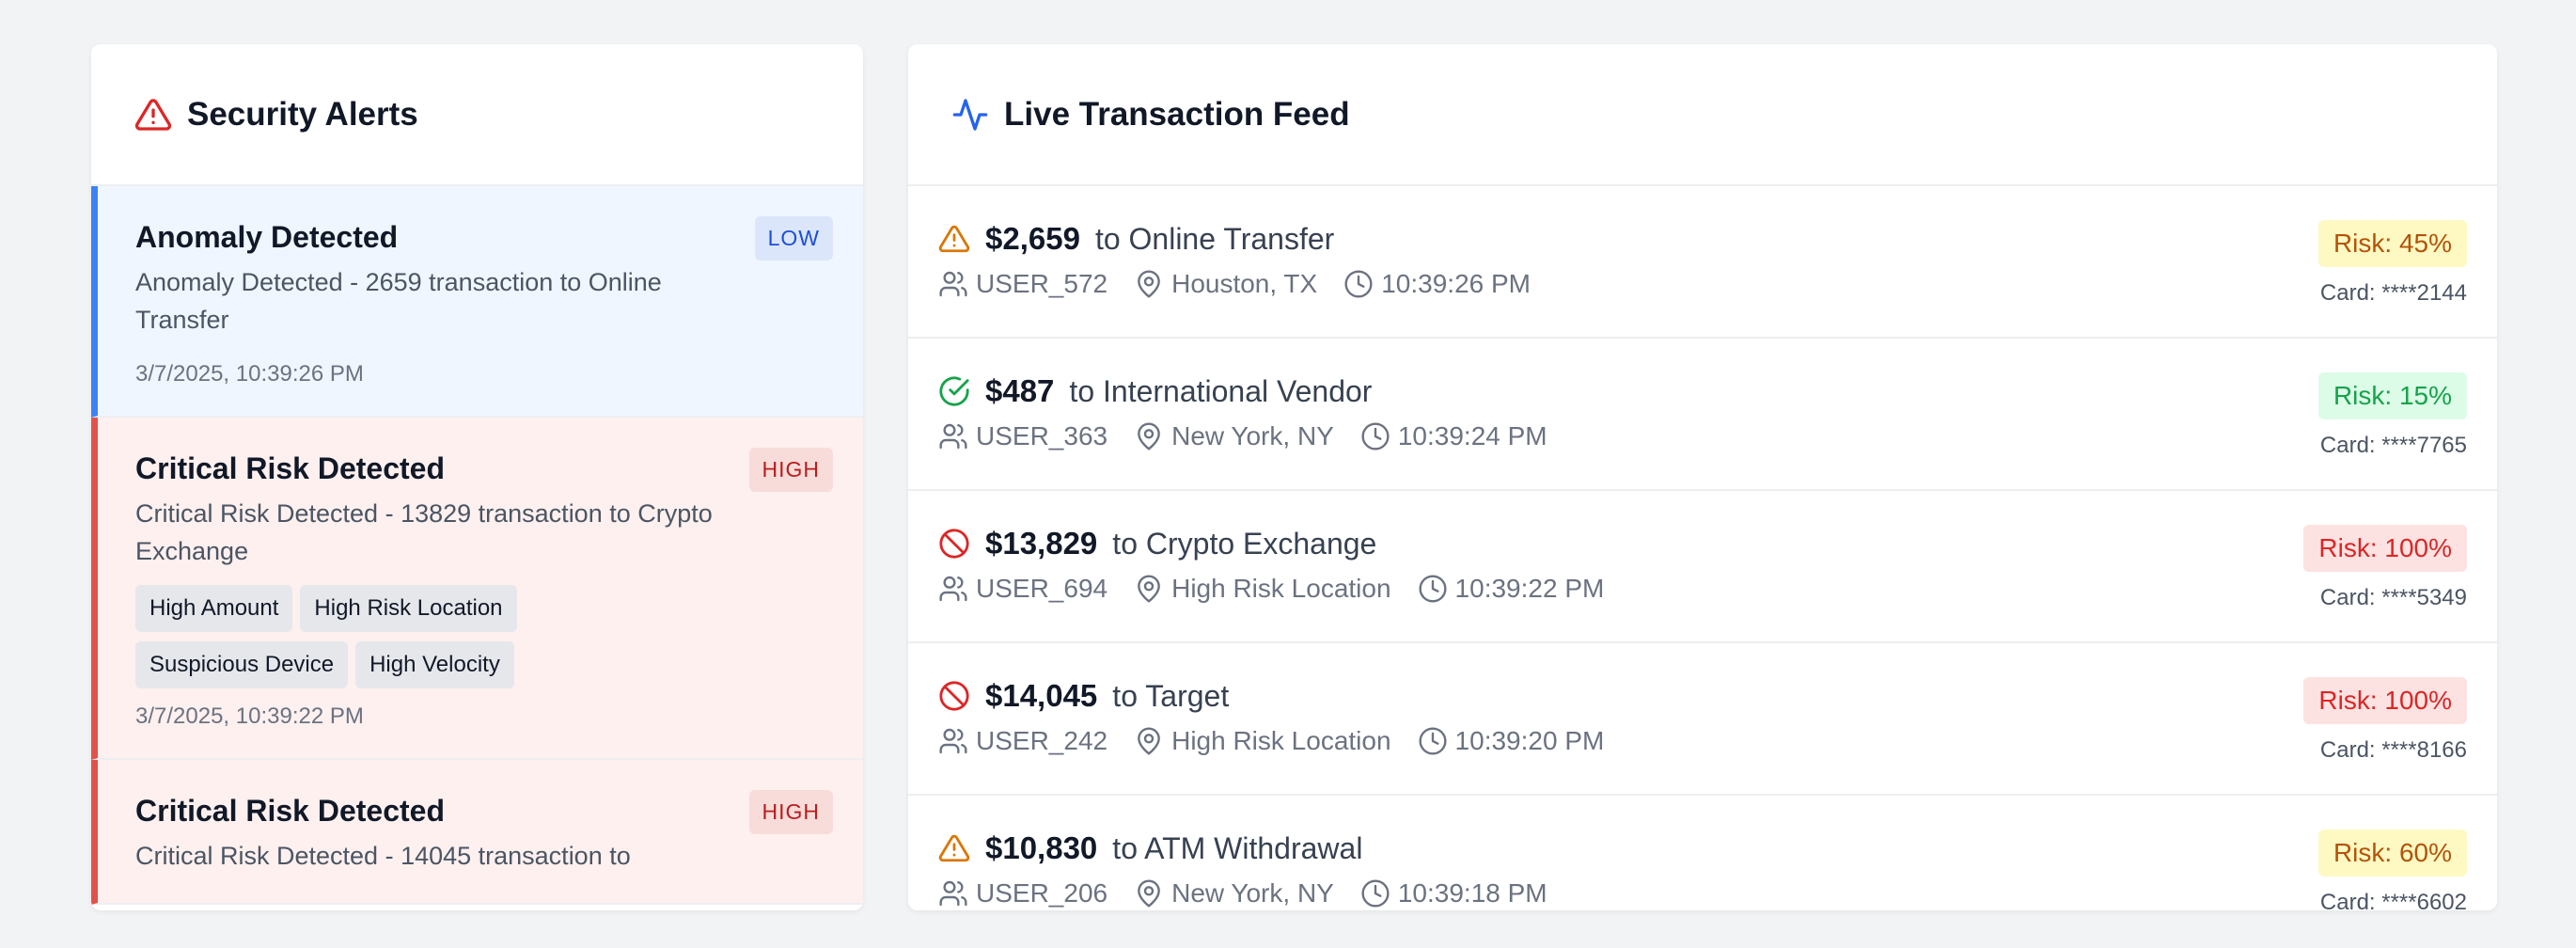 The height and width of the screenshot is (948, 2576). What do you see at coordinates (1041, 847) in the screenshot?
I see `transaction-amount: $10,830` at bounding box center [1041, 847].